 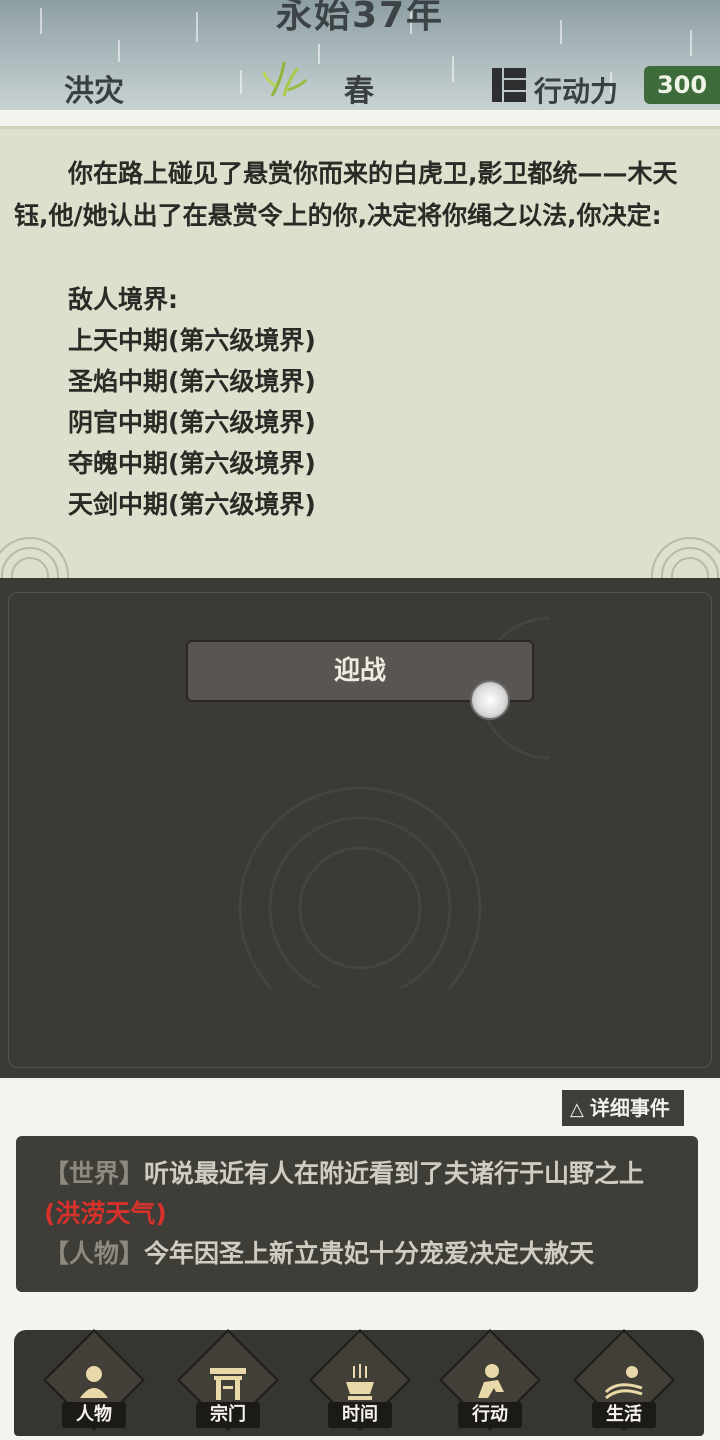 I want to click on enemy-realm-item: 圣焰中期(第六级境界), so click(x=192, y=381).